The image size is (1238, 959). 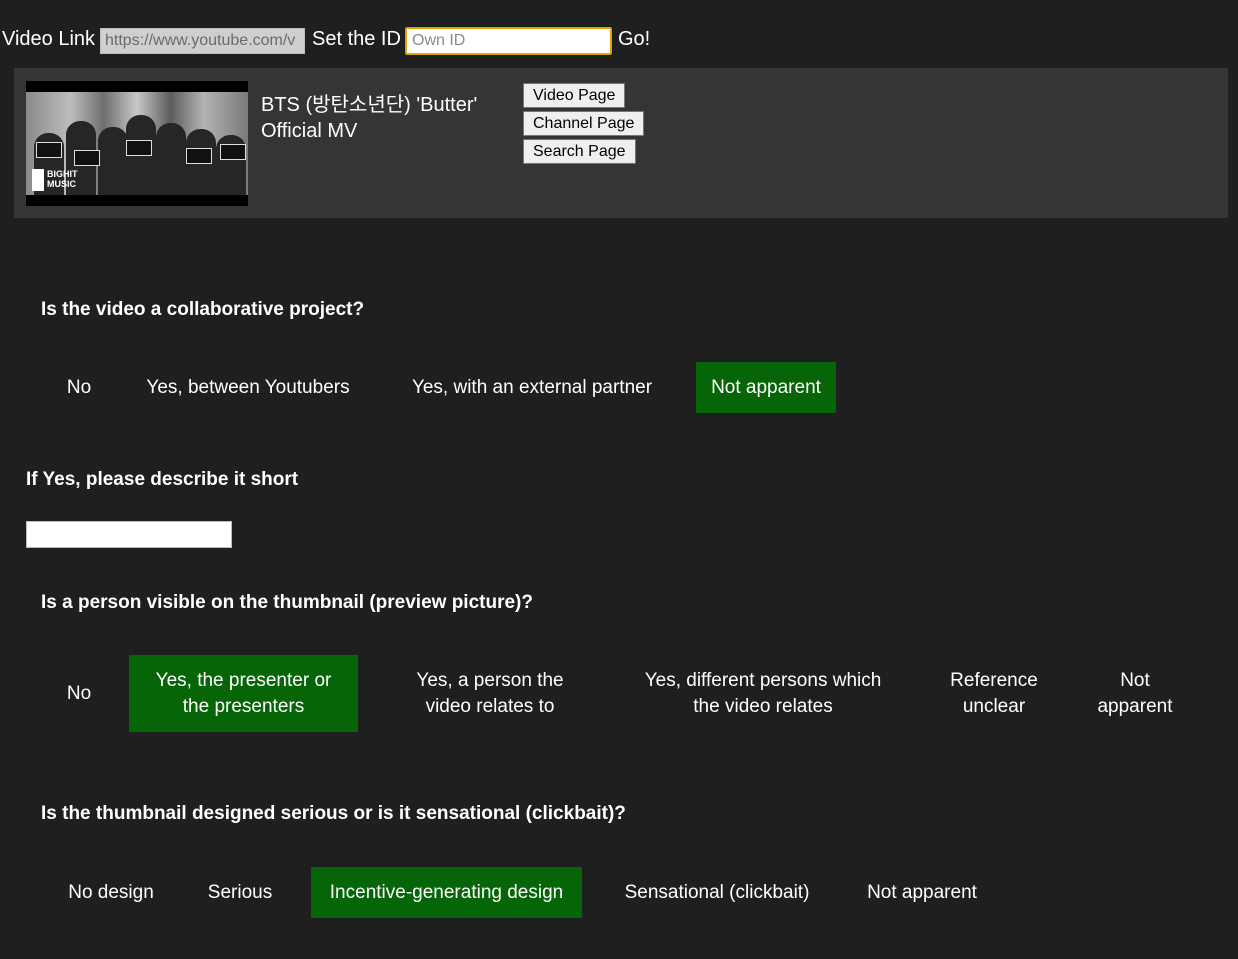 What do you see at coordinates (490, 693) in the screenshot?
I see `q2-option-person-related: Yes, a person the video relates to` at bounding box center [490, 693].